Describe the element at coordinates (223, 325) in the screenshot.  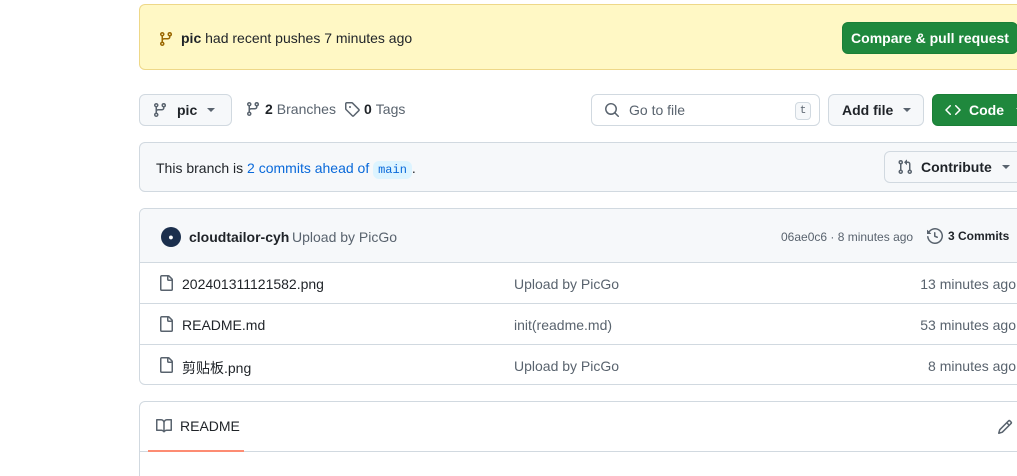
I see `file-name: README.md` at that location.